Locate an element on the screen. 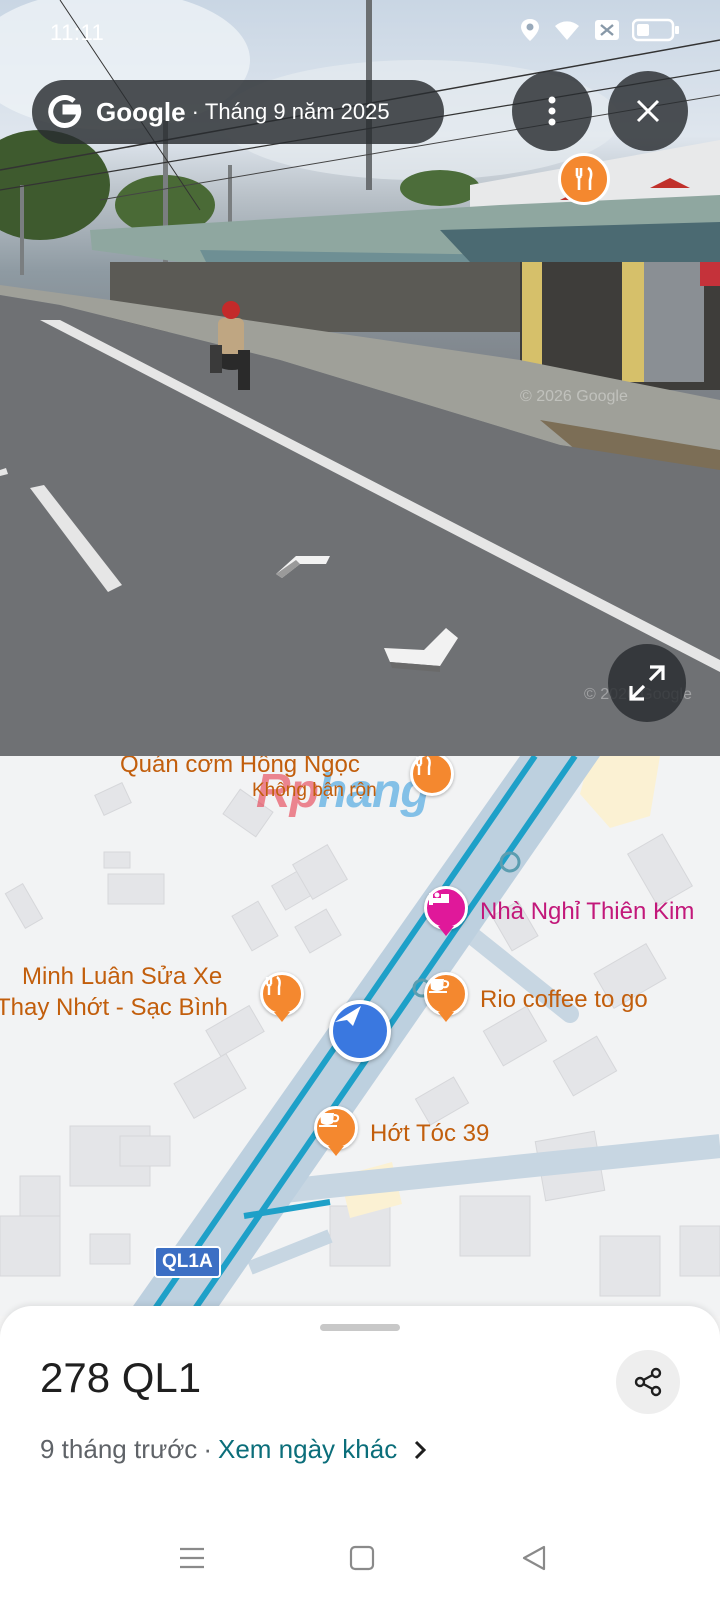 This screenshot has width=720, height=1600. hotel-icon is located at coordinates (439, 898).